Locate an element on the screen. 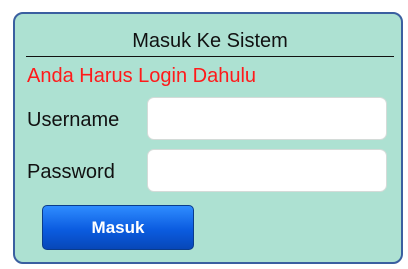 The width and height of the screenshot is (408, 269). username-label: Username is located at coordinates (73, 120).